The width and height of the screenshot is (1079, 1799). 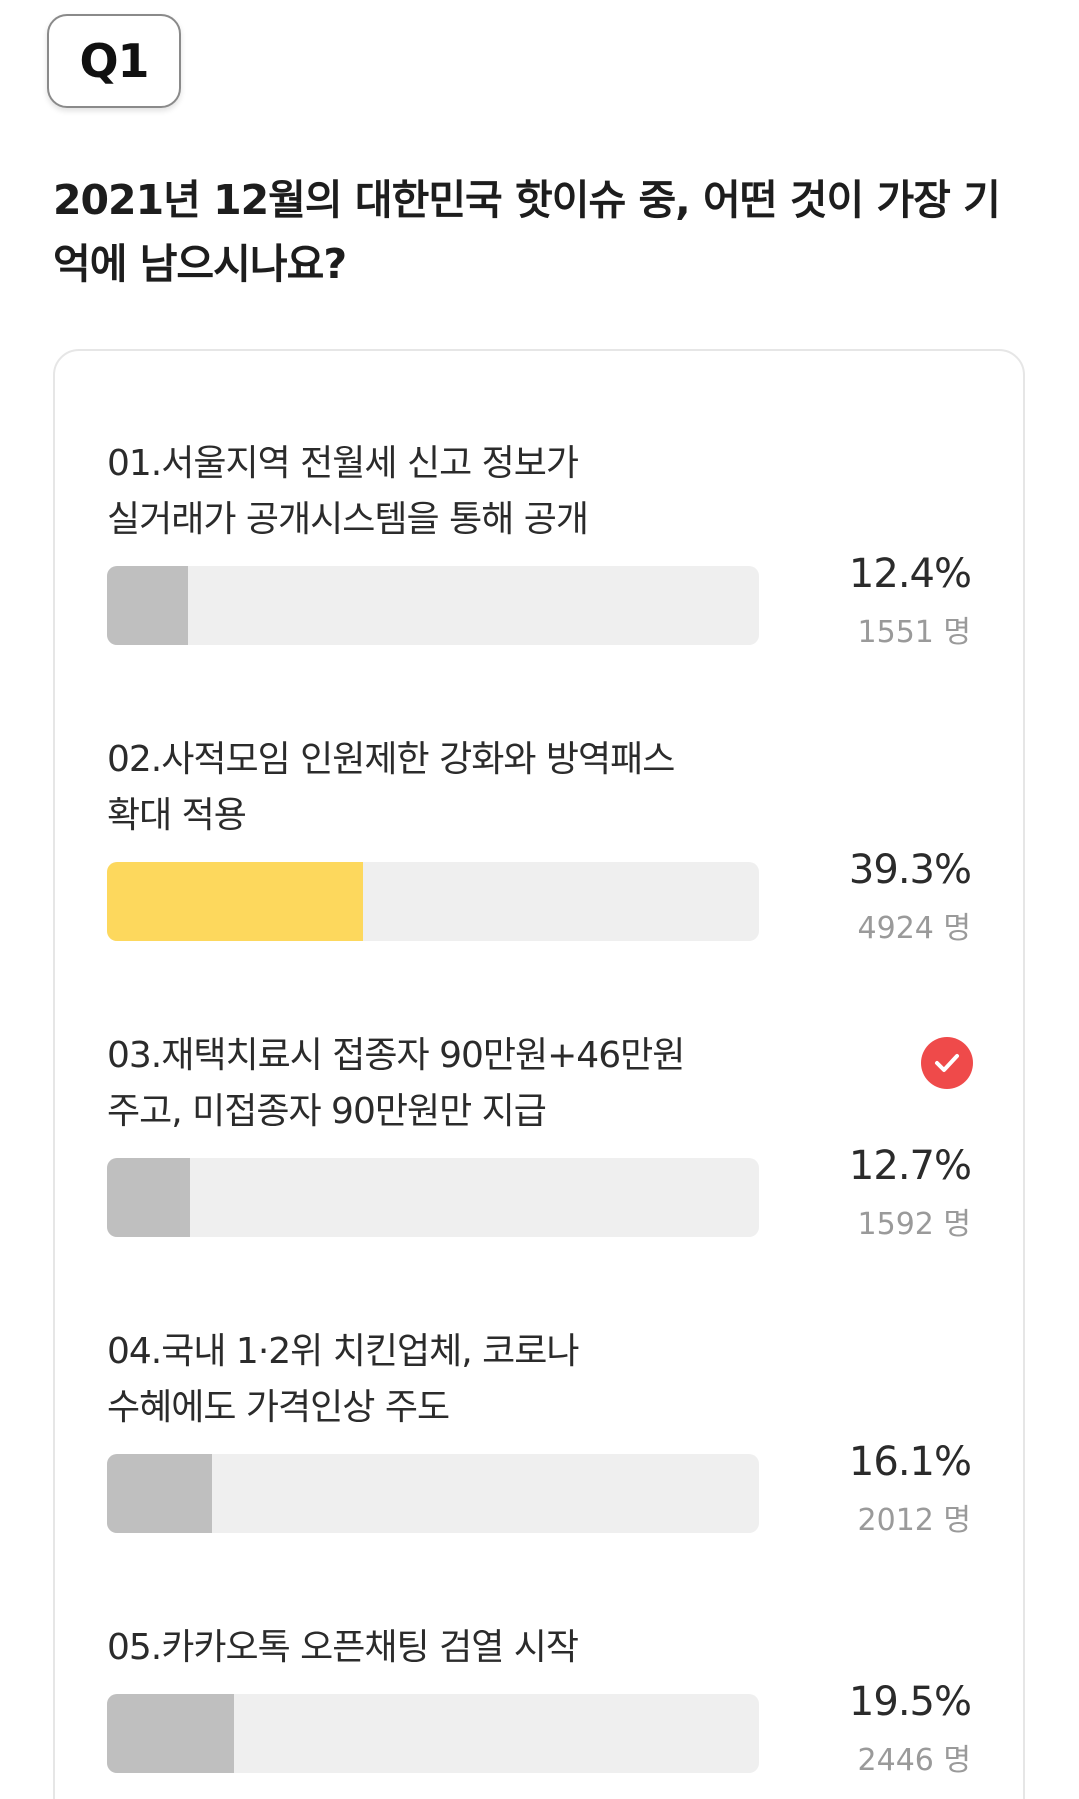 I want to click on result-percent: 19.5%, so click(x=910, y=1702).